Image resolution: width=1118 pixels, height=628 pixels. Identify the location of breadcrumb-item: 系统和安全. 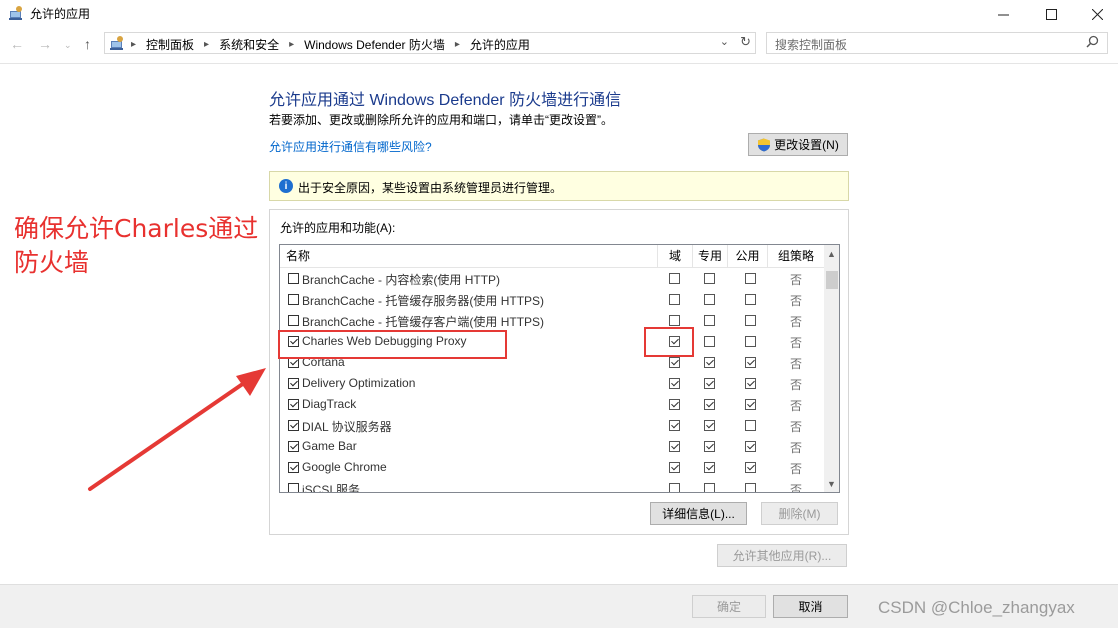
(249, 44).